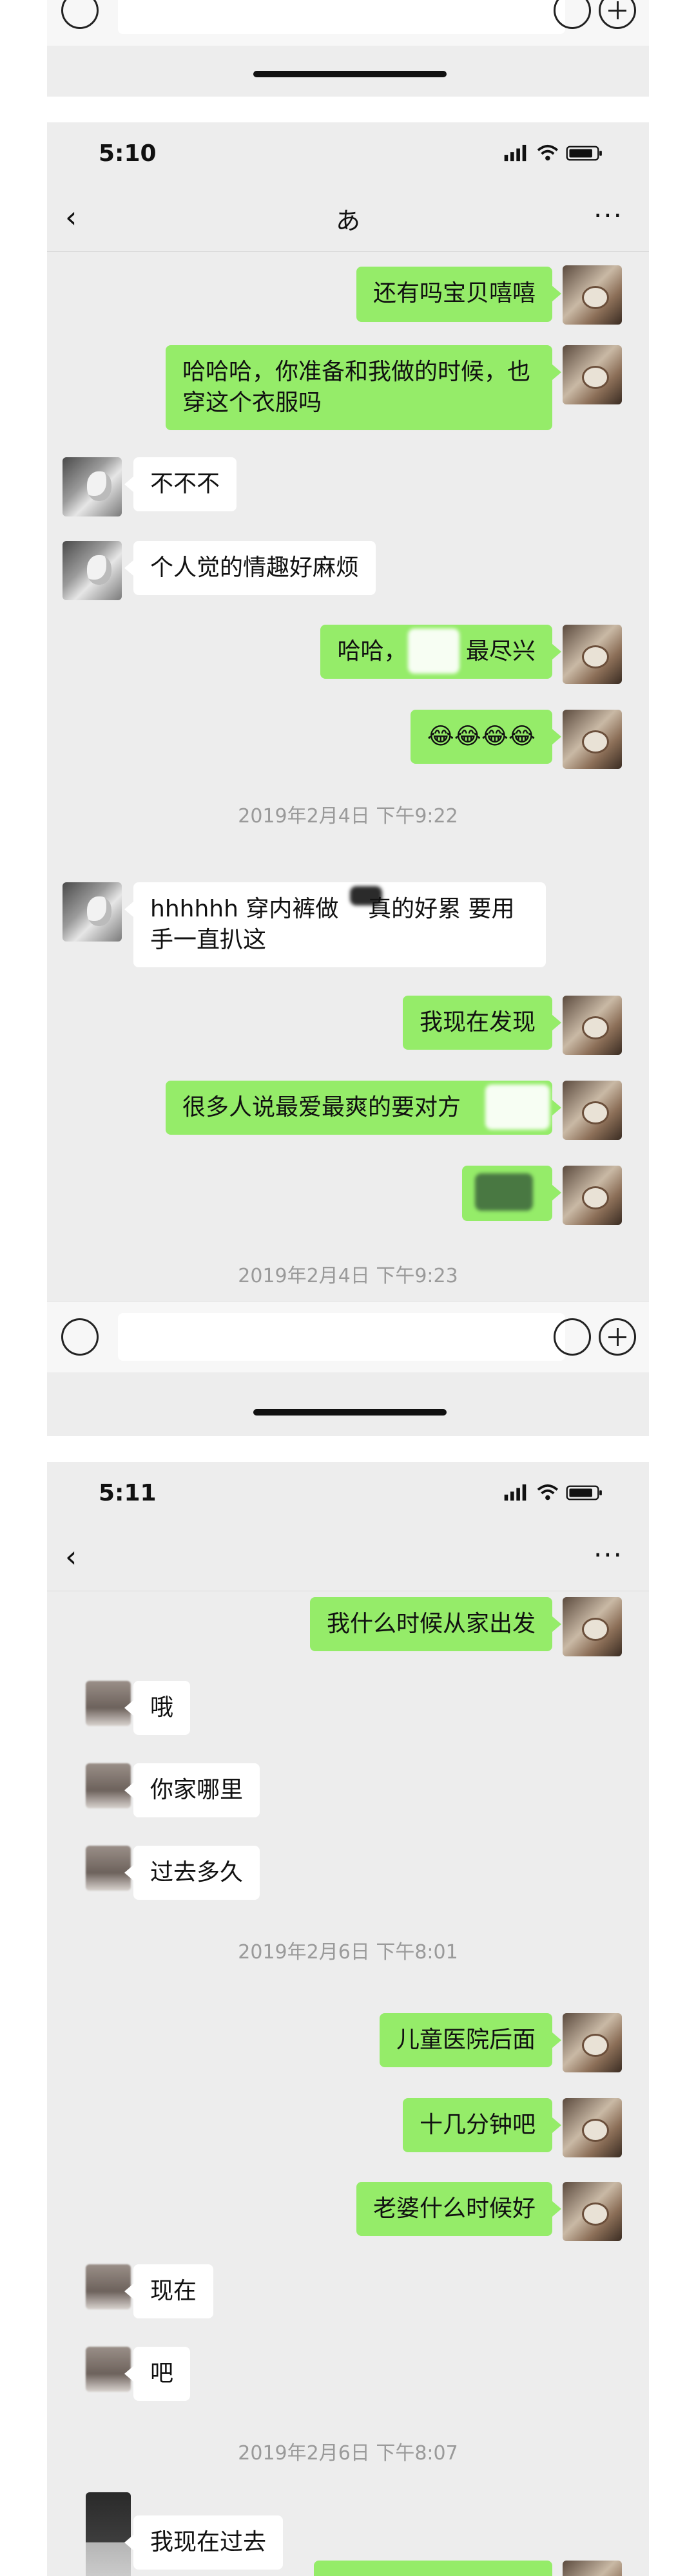 The width and height of the screenshot is (696, 2576). What do you see at coordinates (71, 1556) in the screenshot?
I see `back-chevron-icon: ‹` at bounding box center [71, 1556].